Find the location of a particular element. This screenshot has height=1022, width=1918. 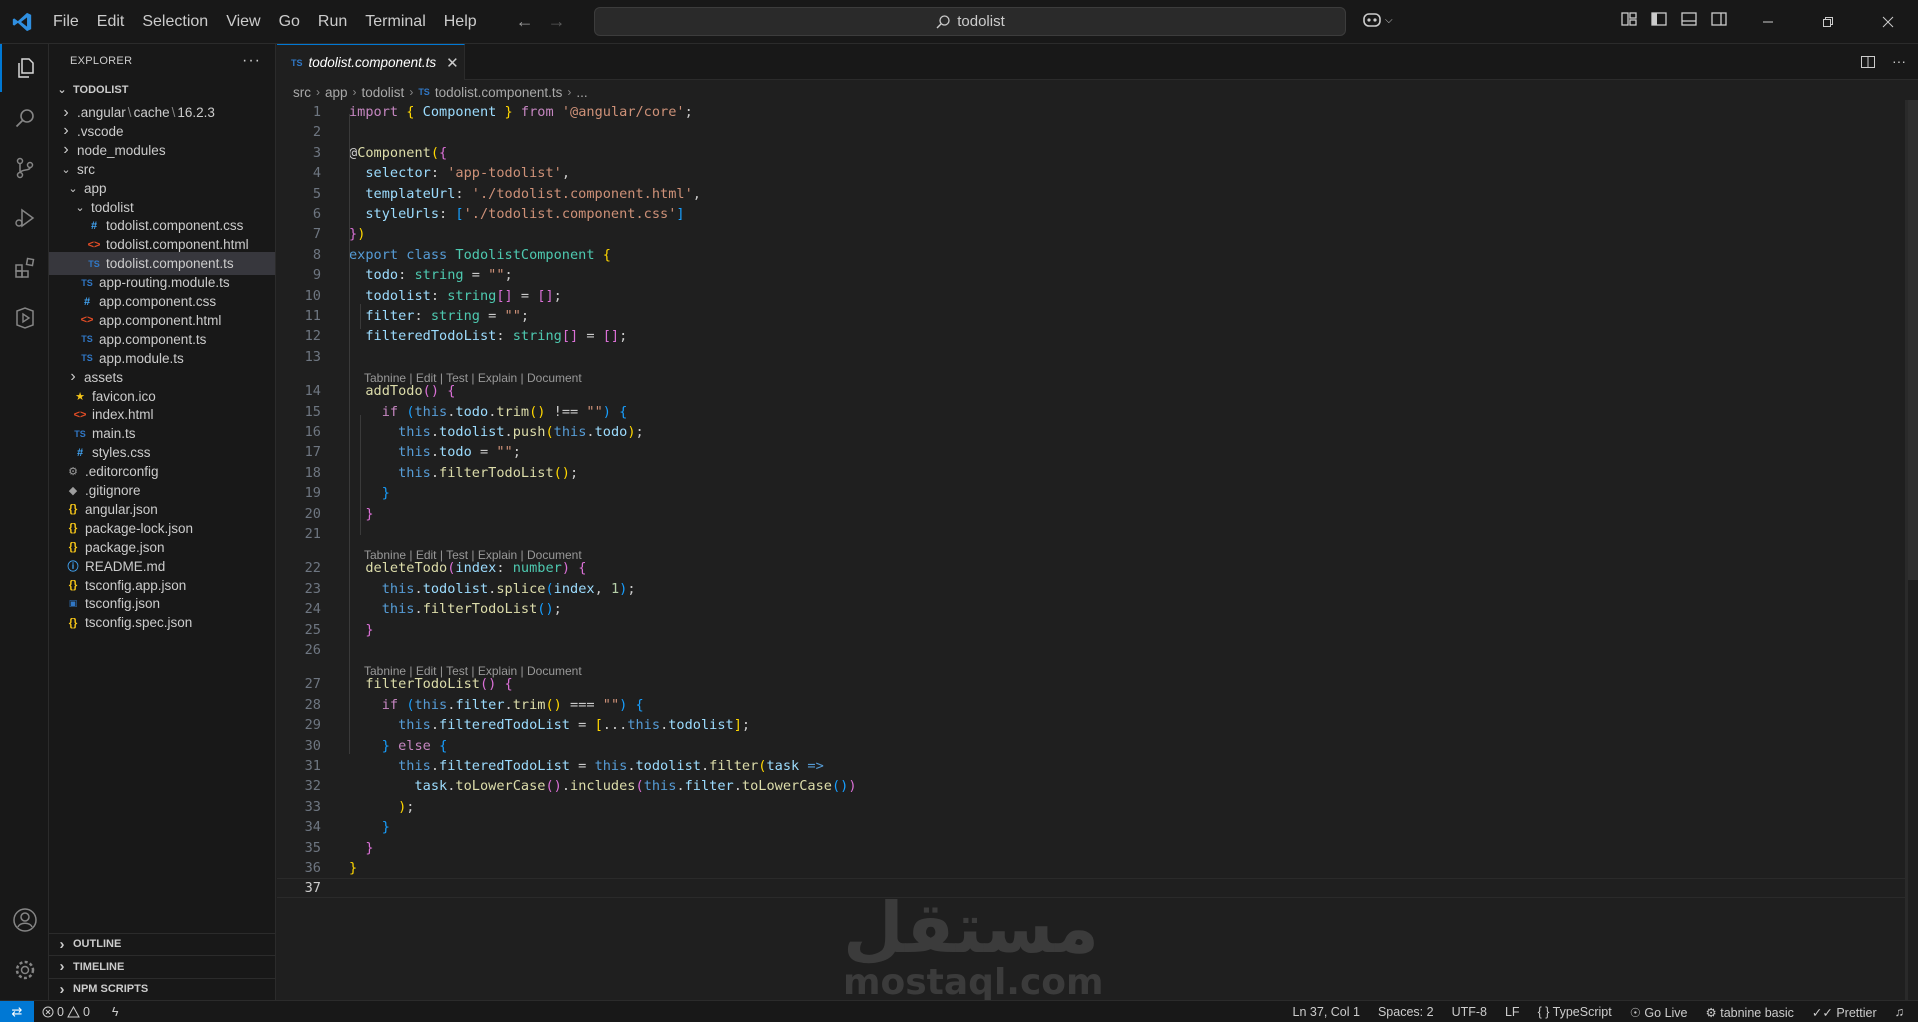

tab-todolist-component-ts: TS todolist.component.ts ✕ is located at coordinates (371, 62).